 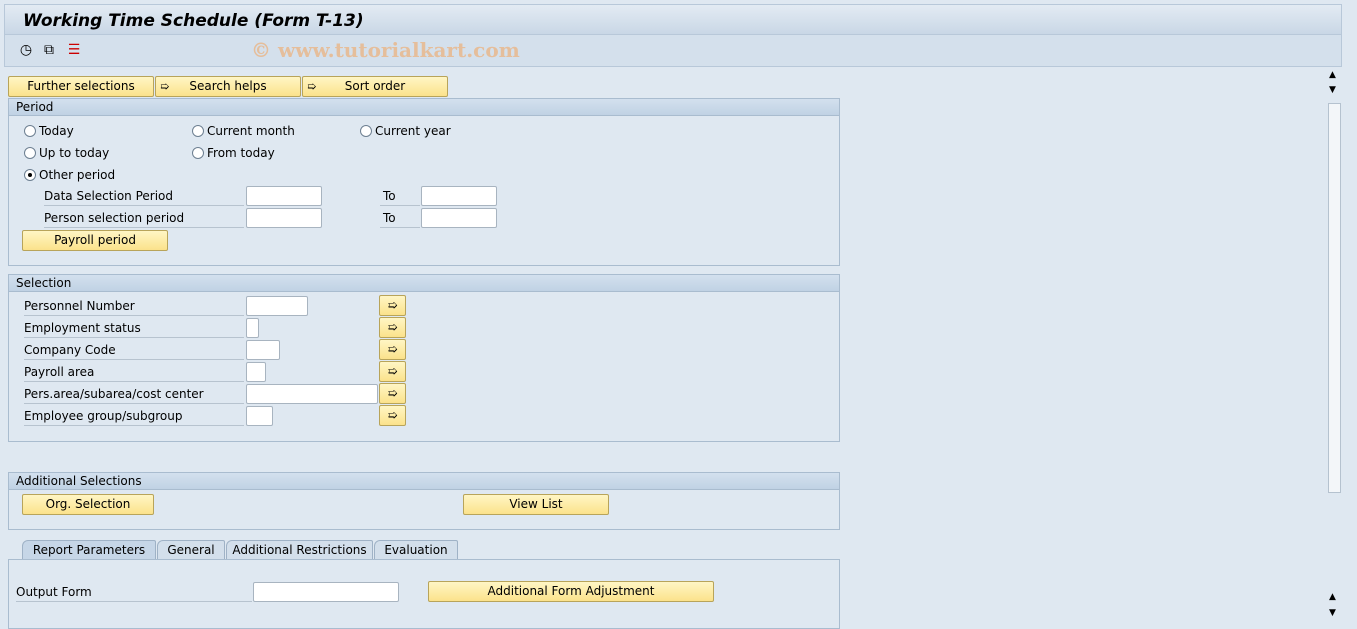 I want to click on radio-current-month: Current month, so click(x=243, y=131).